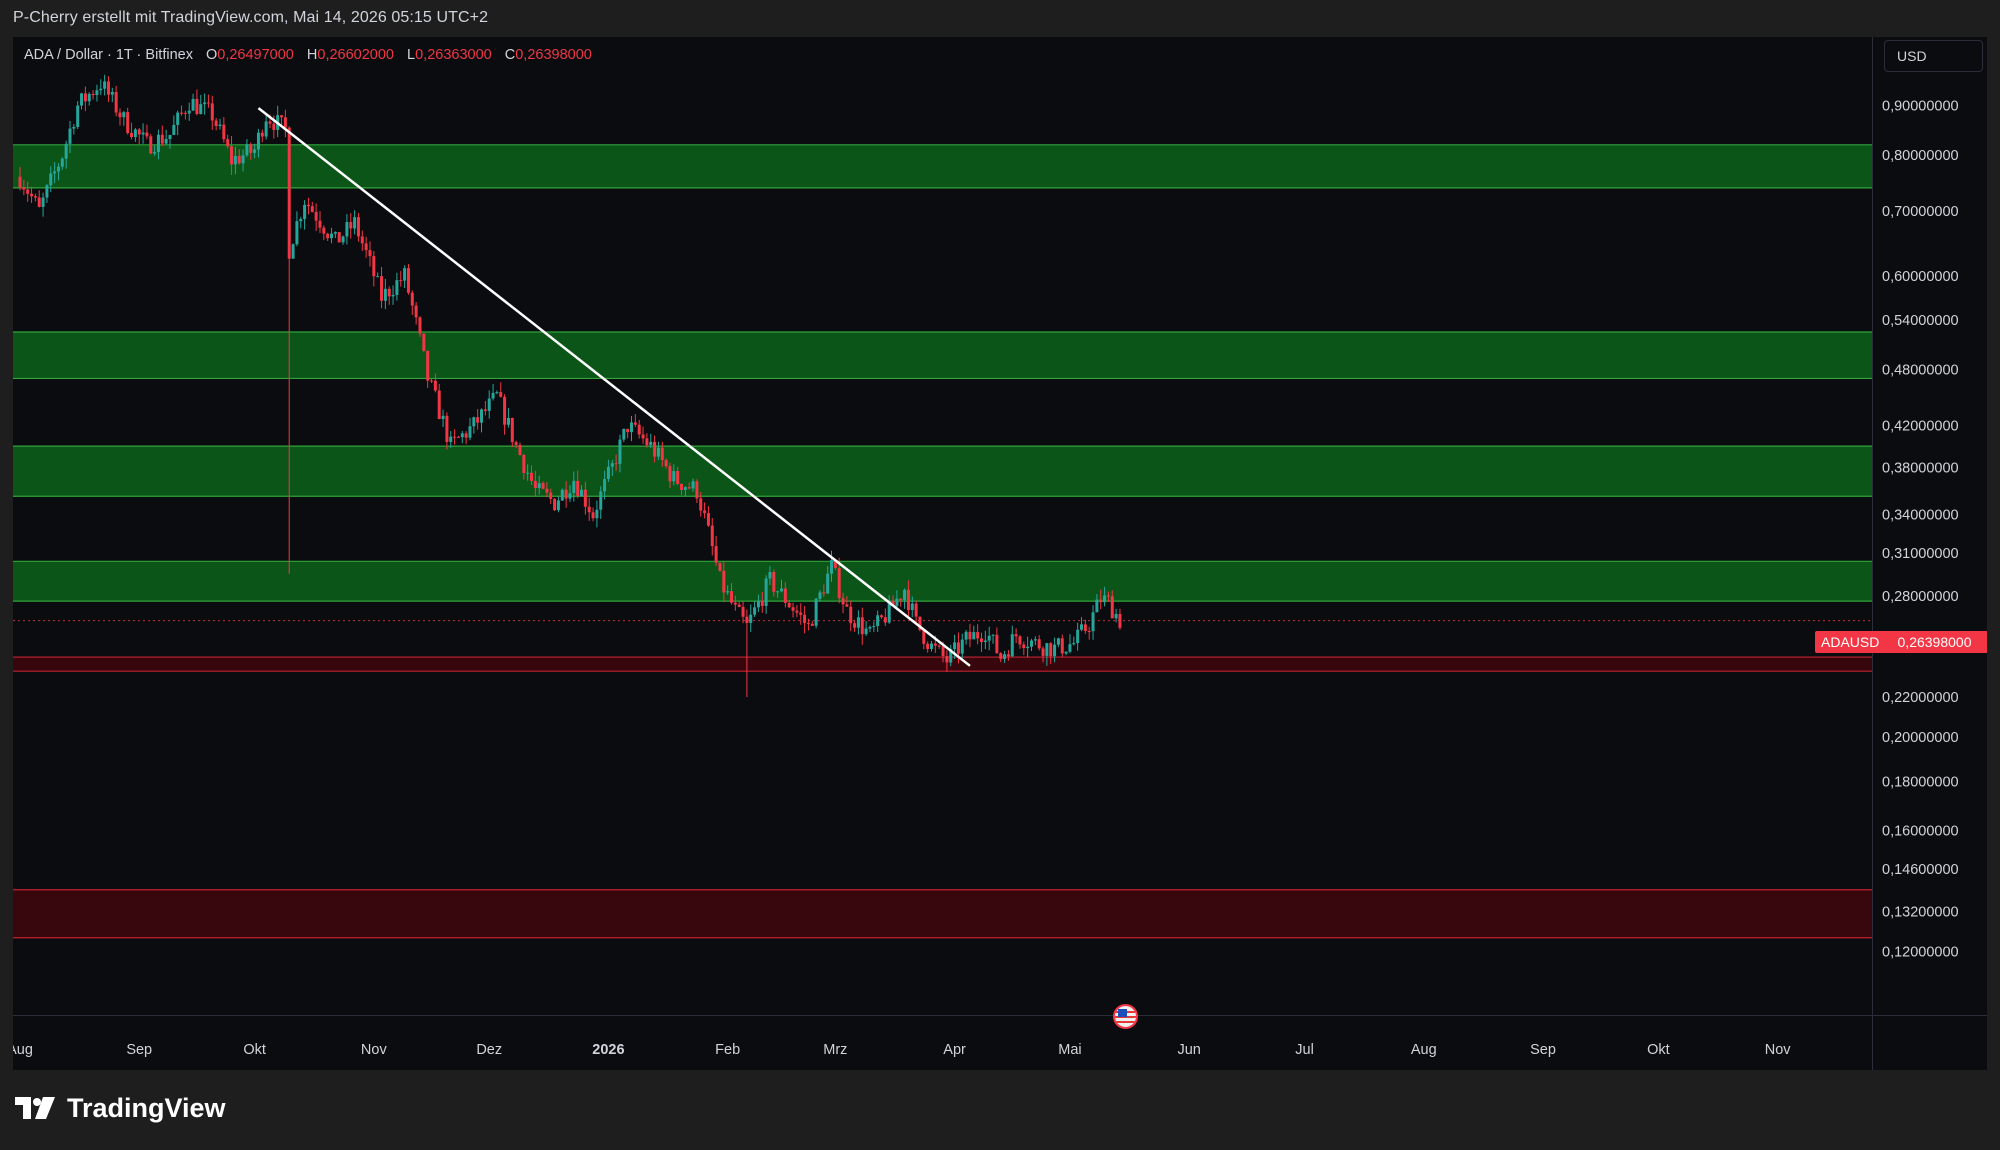 The image size is (2000, 1150). Describe the element at coordinates (1920, 321) in the screenshot. I see `price-tick-label: 0,54000000` at that location.